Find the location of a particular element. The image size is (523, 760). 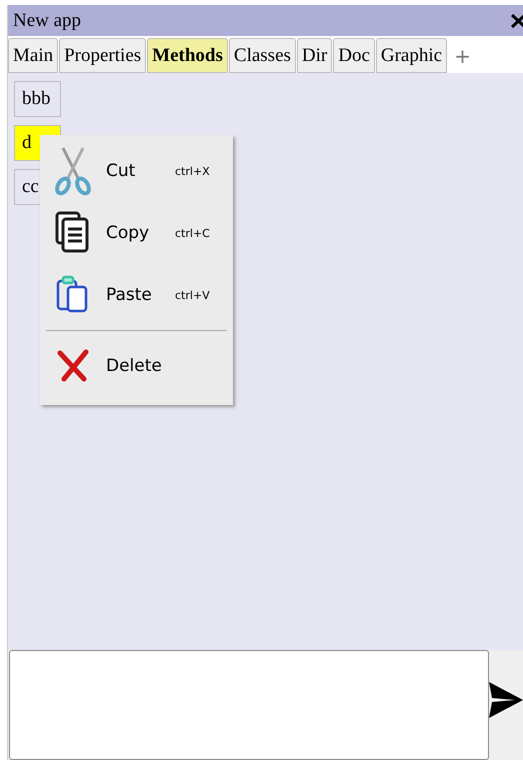

tab: Dir is located at coordinates (314, 55).